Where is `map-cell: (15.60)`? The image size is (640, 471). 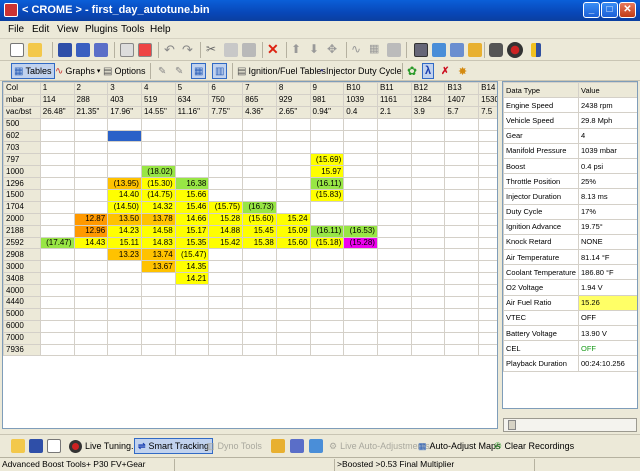
map-cell: (15.60) is located at coordinates (259, 219).